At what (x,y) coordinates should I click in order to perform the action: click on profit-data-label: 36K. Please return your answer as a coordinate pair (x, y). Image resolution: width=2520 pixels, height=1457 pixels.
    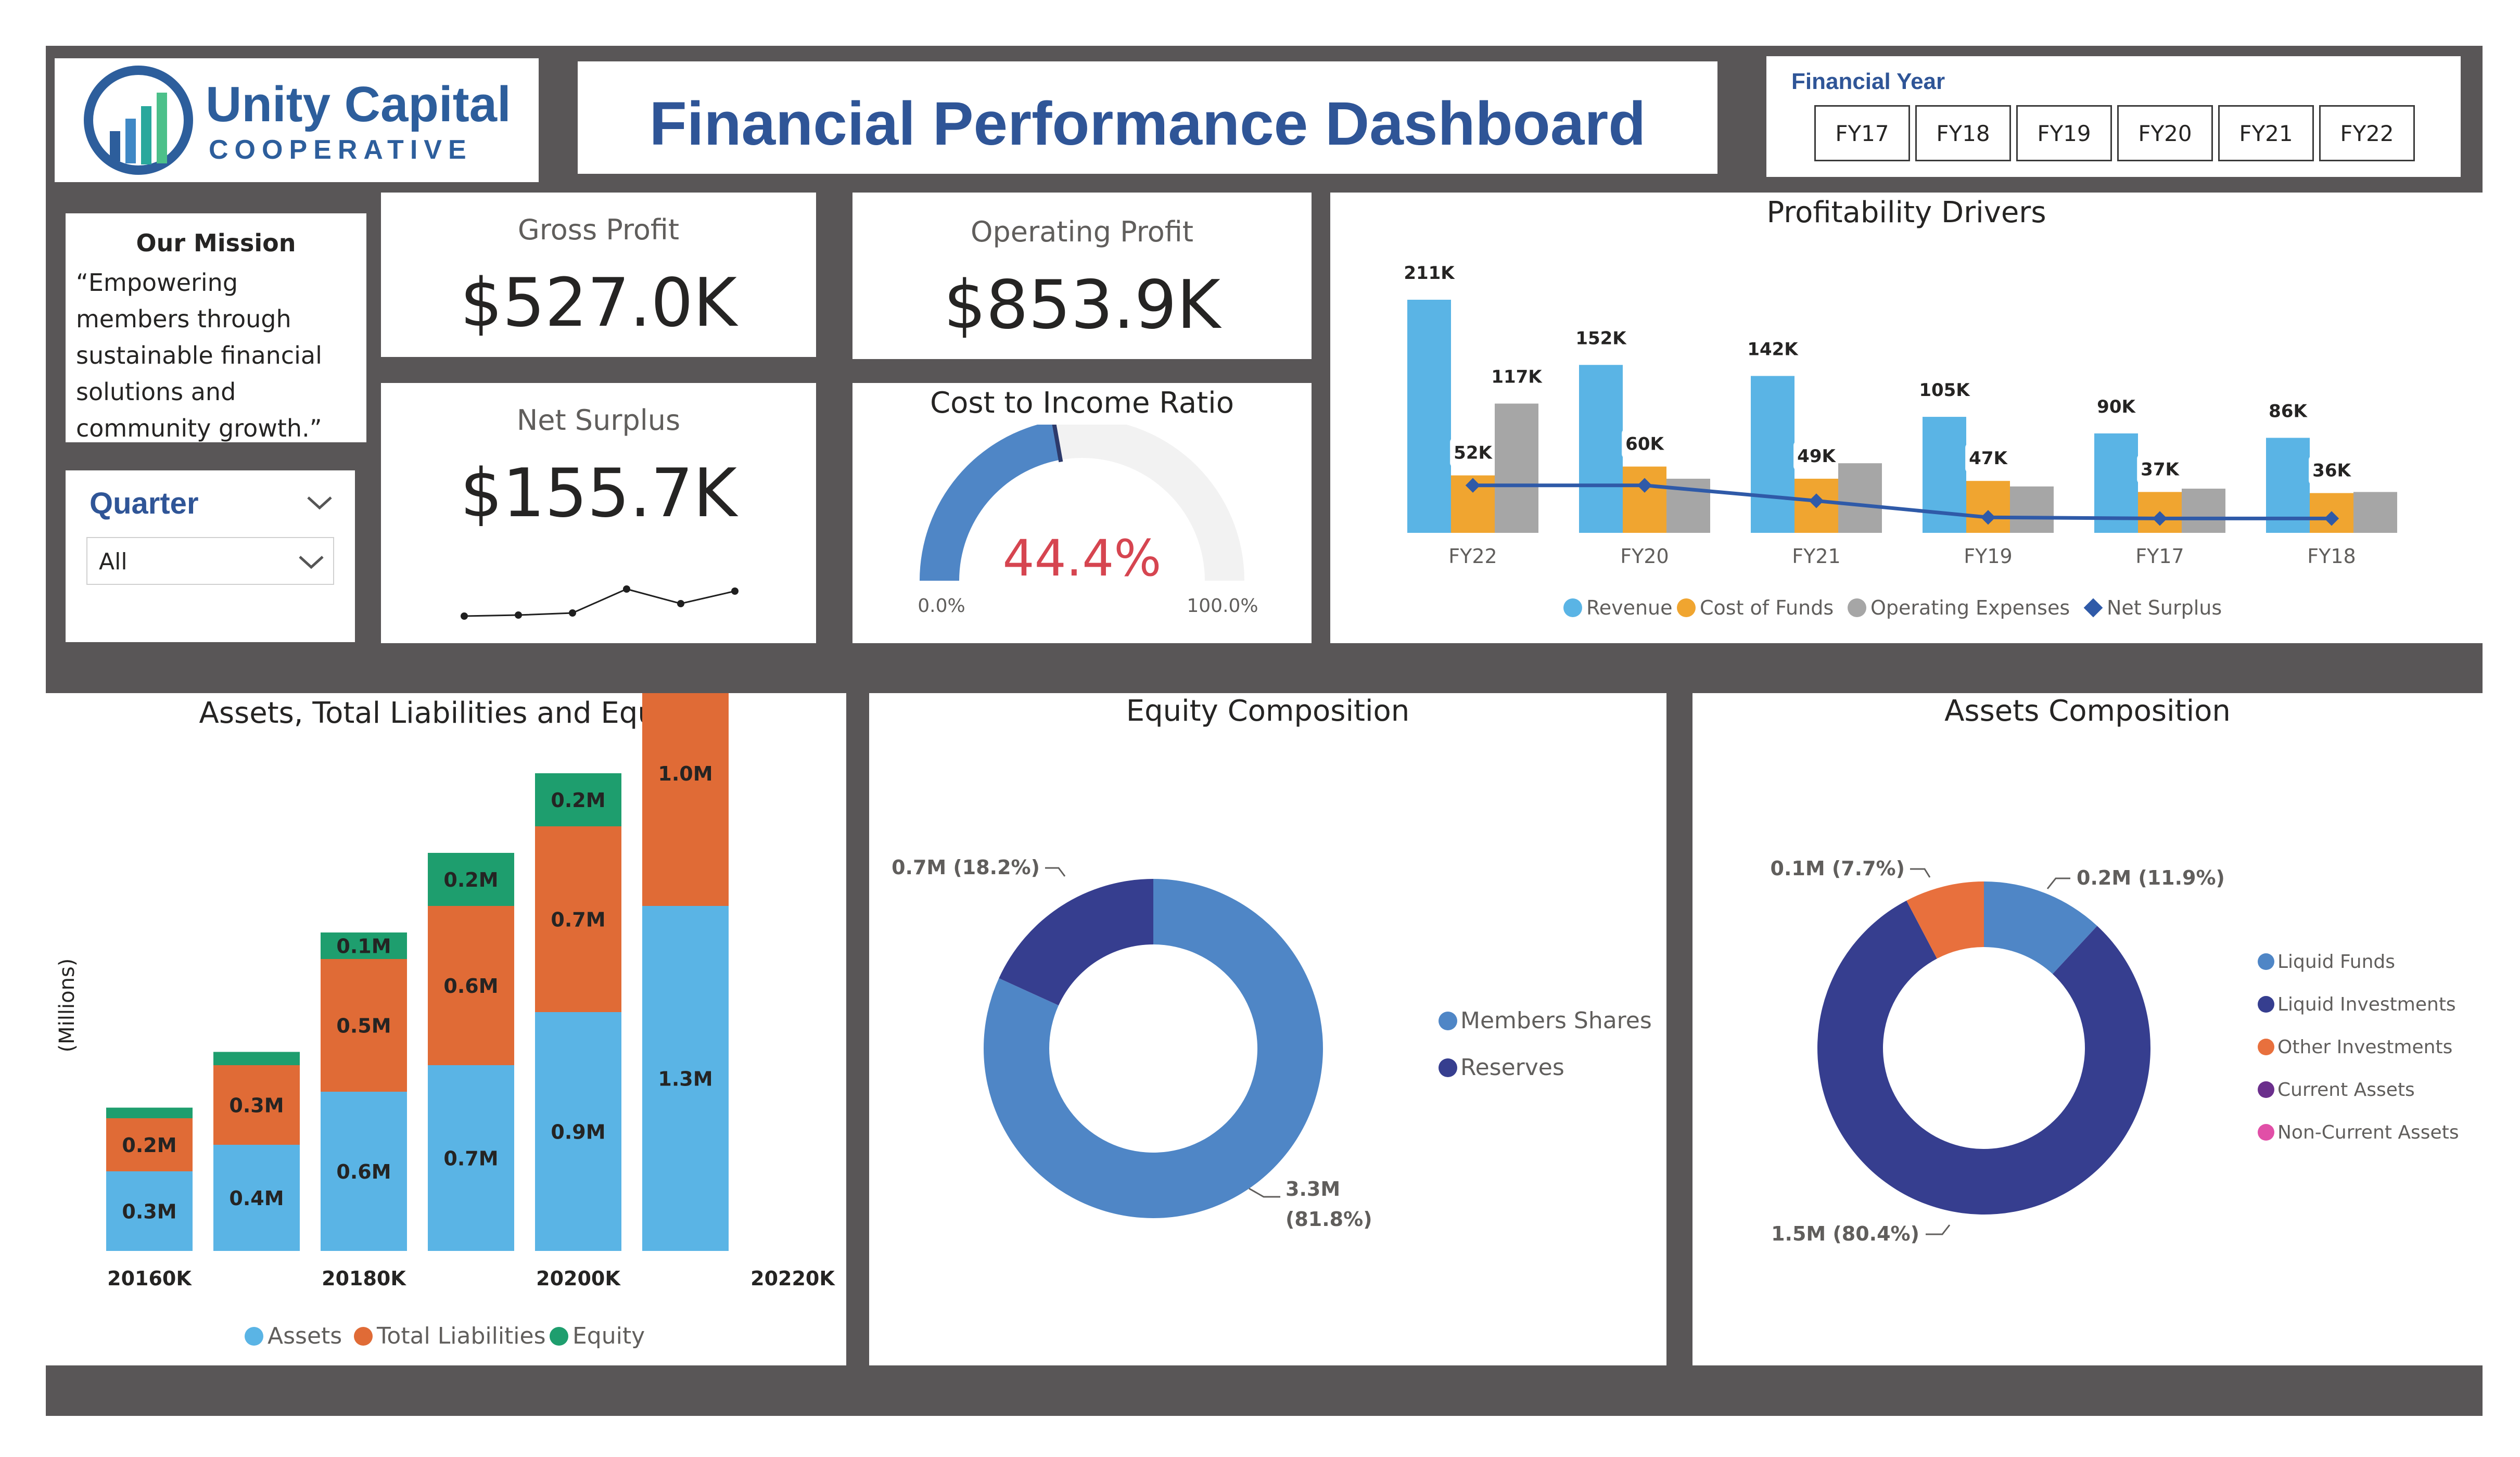
    Looking at the image, I should click on (2331, 471).